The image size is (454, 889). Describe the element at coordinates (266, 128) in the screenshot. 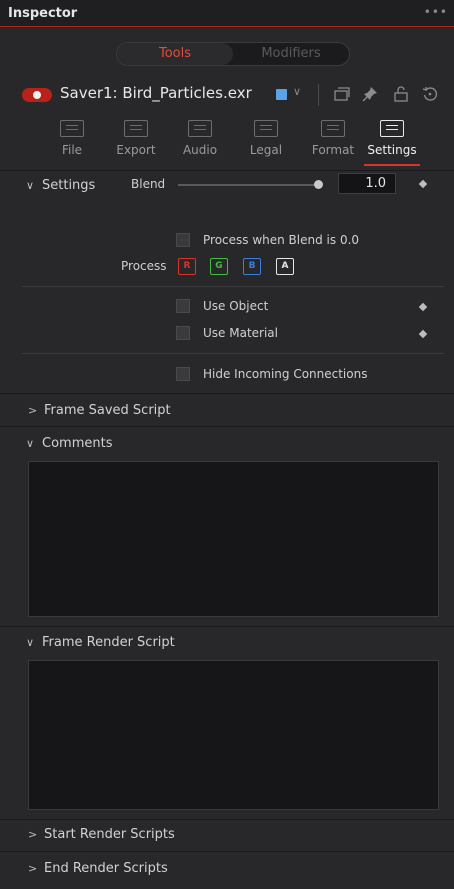

I see `legal-icon` at that location.